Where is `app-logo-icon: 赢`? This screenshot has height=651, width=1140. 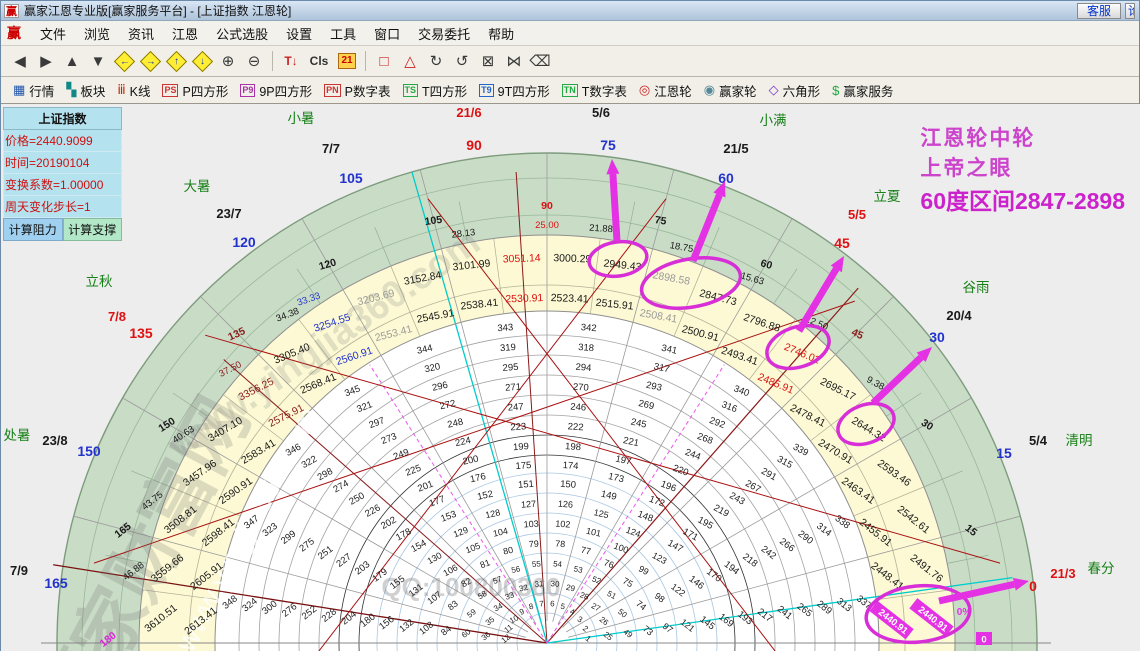
app-logo-icon: 赢 is located at coordinates (11, 10).